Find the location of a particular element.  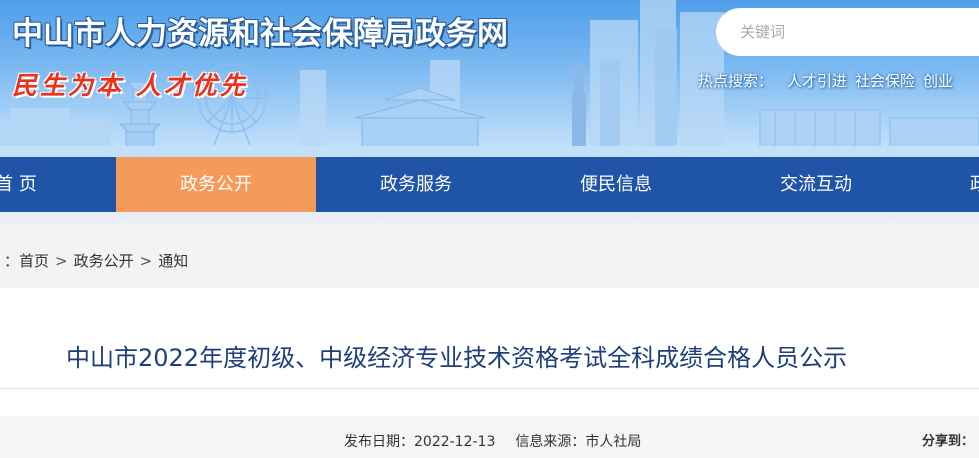

info-source: 市人社局 is located at coordinates (613, 442).